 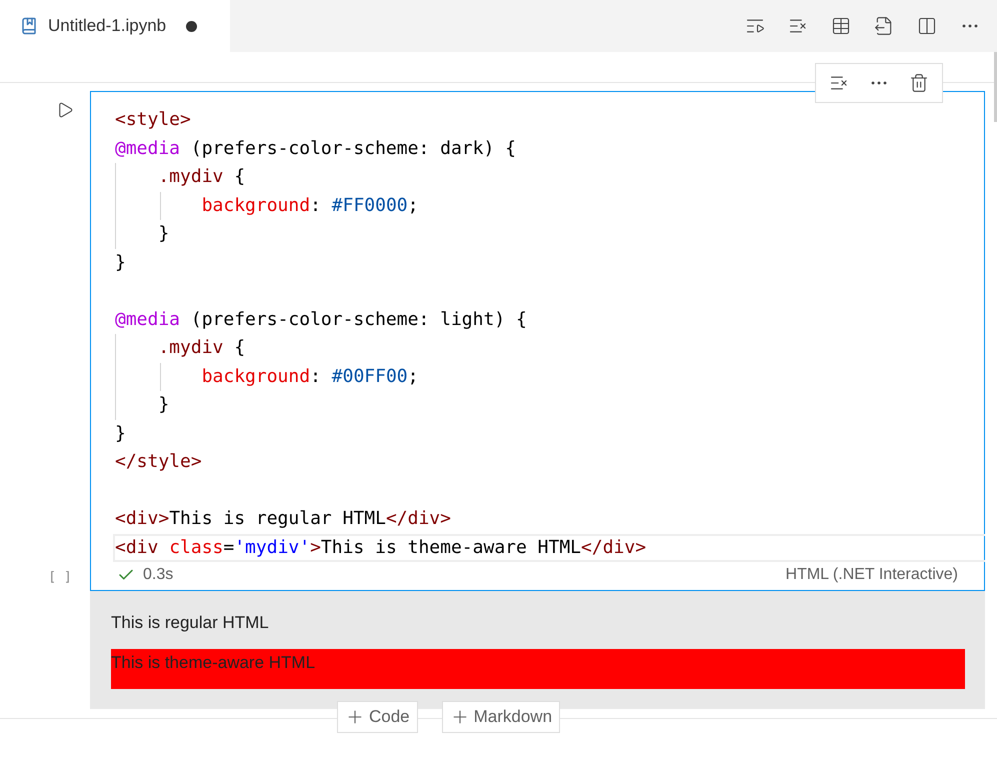 What do you see at coordinates (927, 26) in the screenshot?
I see `split-editor-icon` at bounding box center [927, 26].